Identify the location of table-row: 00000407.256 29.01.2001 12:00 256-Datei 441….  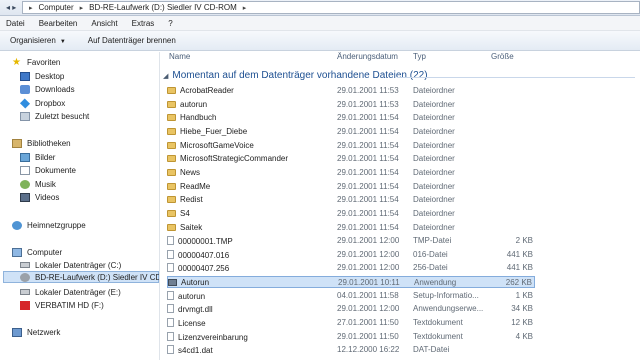
(351, 268).